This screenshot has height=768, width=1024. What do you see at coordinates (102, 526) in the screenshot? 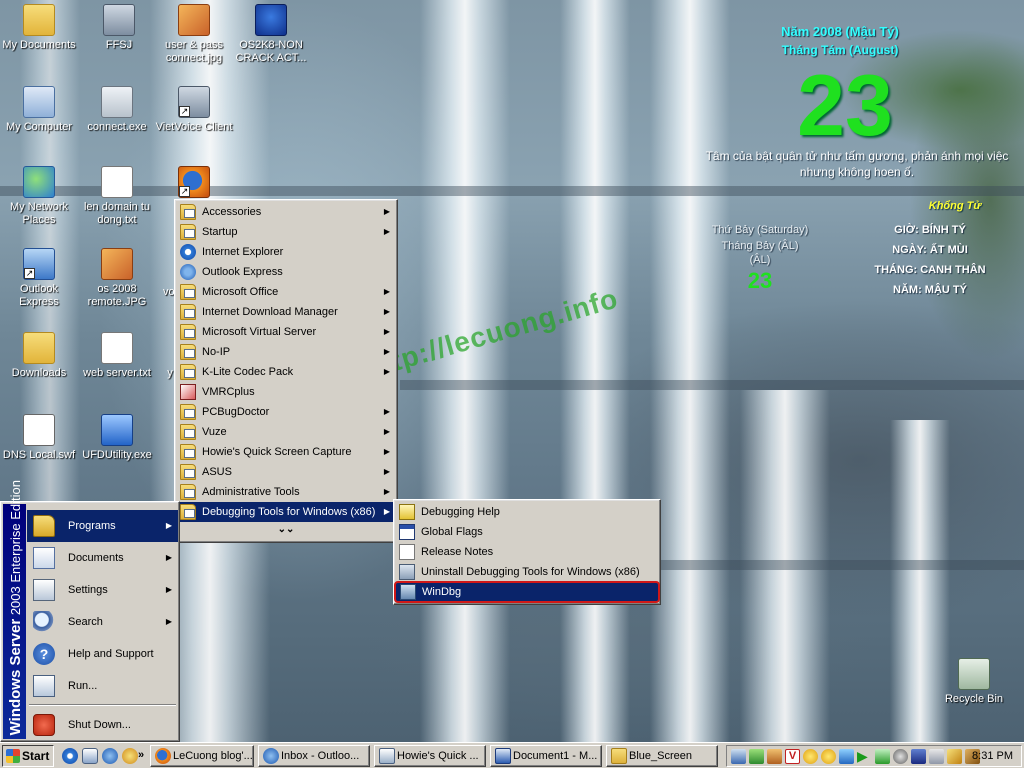
I see `start-item-programs: Programs ▶` at bounding box center [102, 526].